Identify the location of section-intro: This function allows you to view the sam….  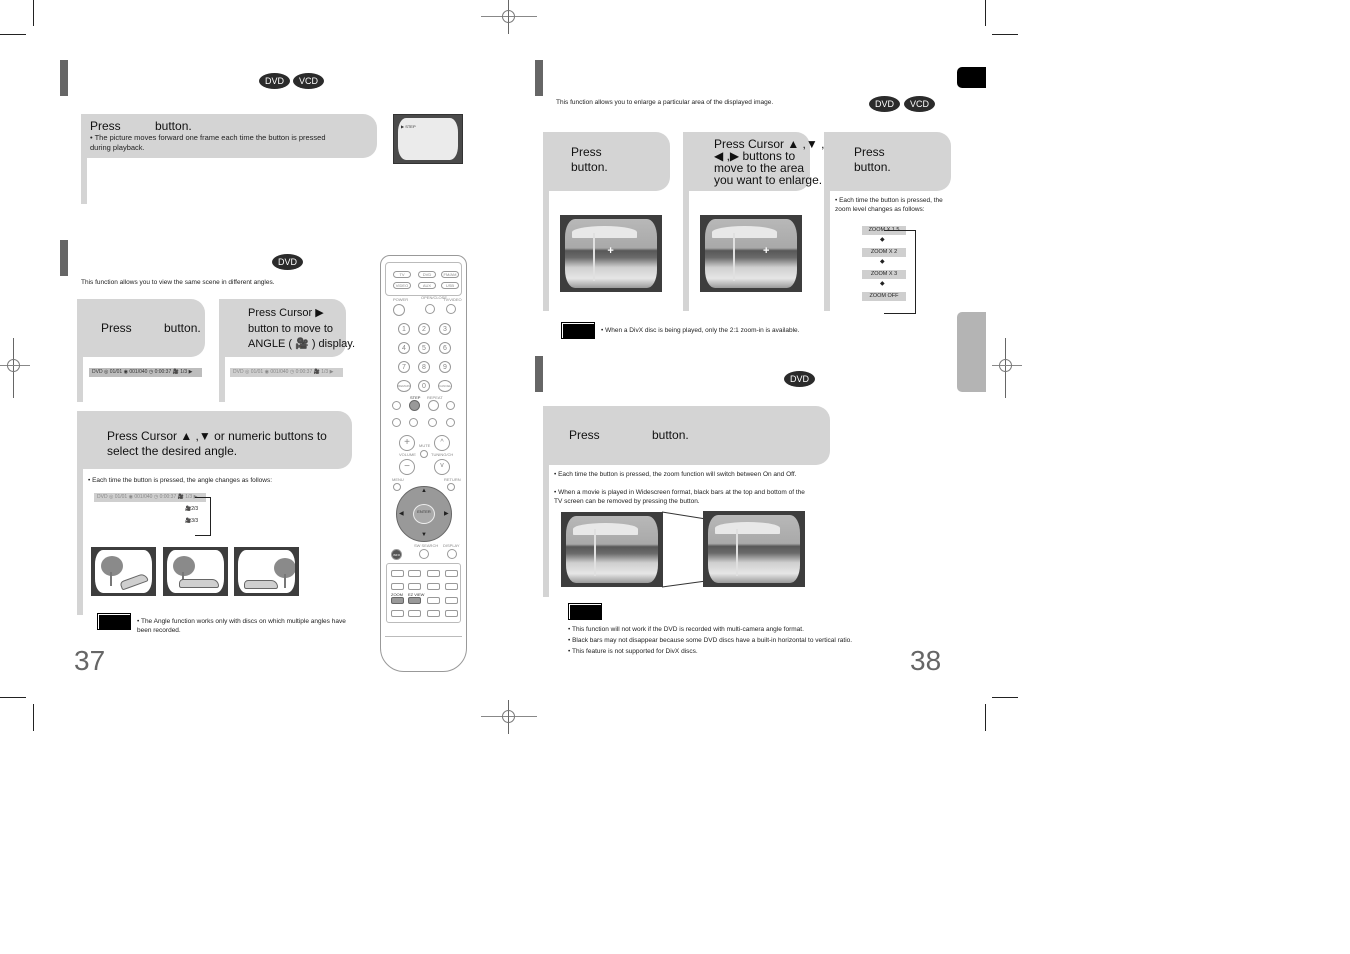
(178, 282).